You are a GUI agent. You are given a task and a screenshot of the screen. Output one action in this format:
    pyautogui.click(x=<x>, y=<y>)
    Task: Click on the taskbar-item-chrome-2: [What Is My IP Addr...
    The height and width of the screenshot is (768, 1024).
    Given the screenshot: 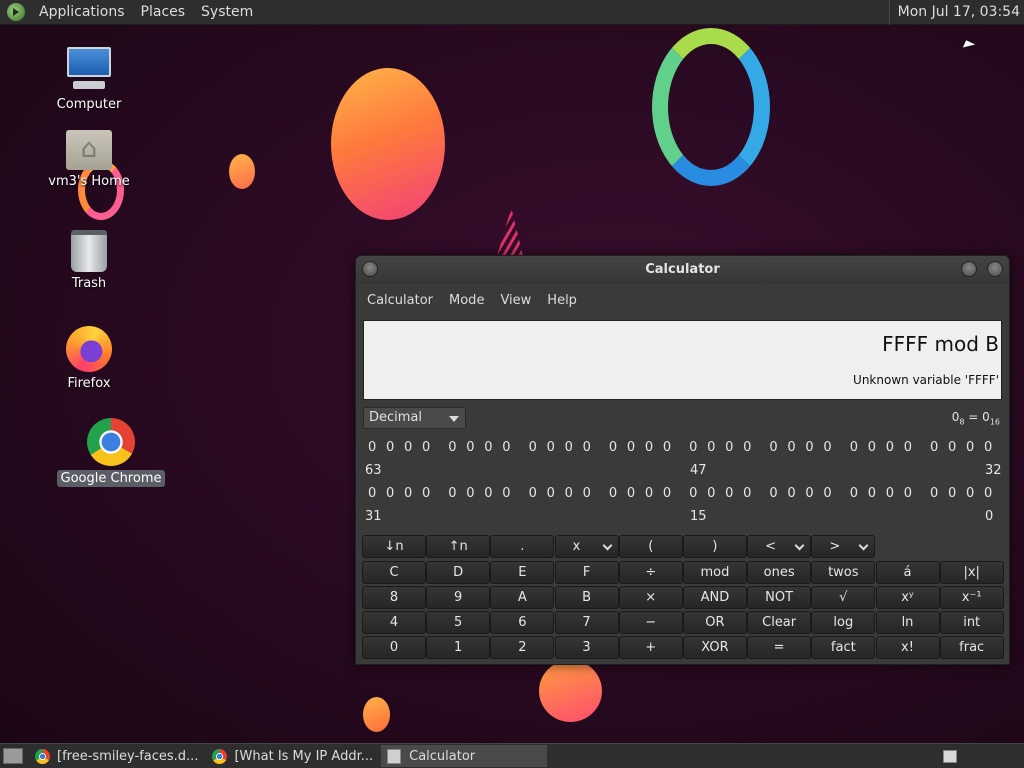 What is the action you would take?
    pyautogui.click(x=292, y=756)
    